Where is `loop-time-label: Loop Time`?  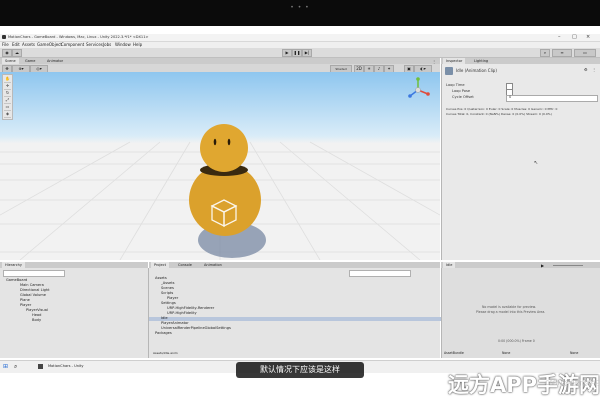
loop-time-label: Loop Time is located at coordinates (455, 85).